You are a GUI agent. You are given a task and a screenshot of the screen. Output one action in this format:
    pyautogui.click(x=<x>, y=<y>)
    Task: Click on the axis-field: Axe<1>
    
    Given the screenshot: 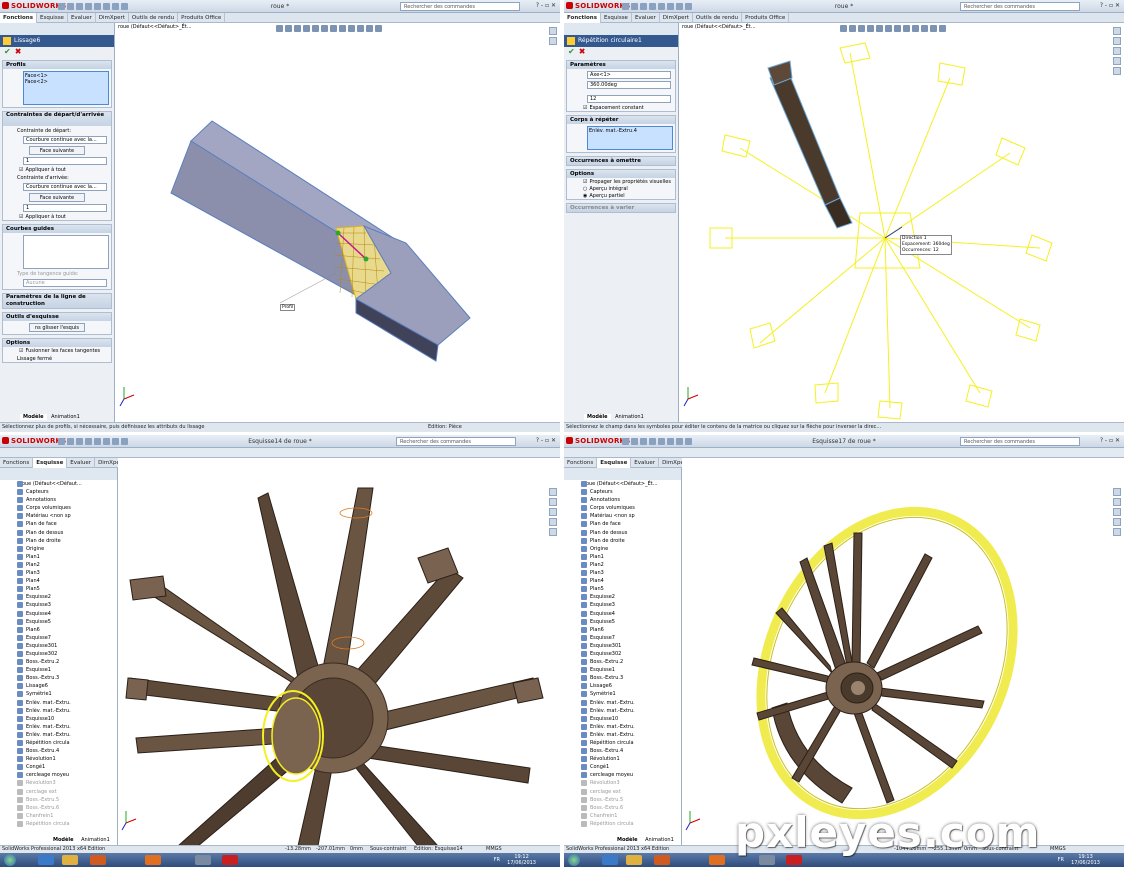 What is the action you would take?
    pyautogui.click(x=629, y=75)
    